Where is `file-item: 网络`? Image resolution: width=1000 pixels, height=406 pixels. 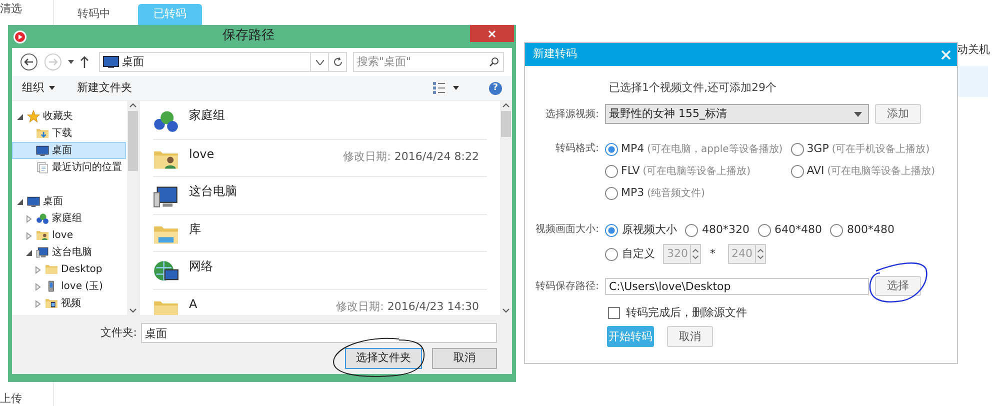
file-item: 网络 is located at coordinates (320, 269).